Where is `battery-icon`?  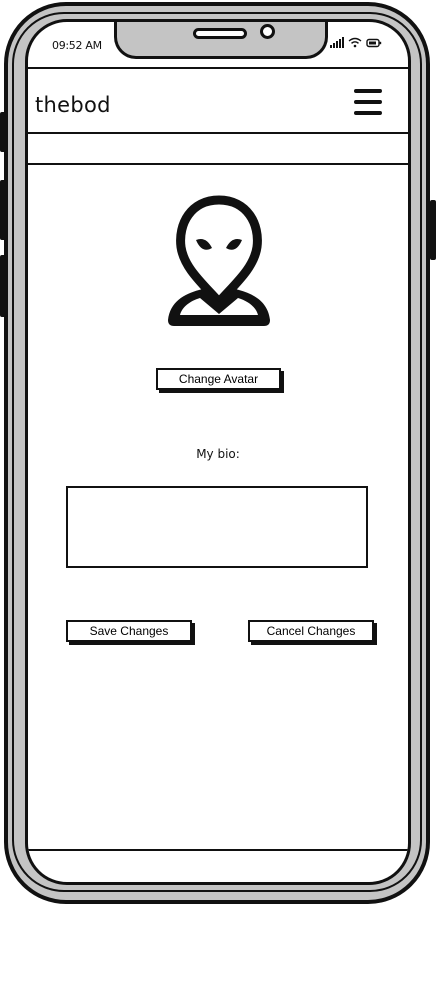 battery-icon is located at coordinates (374, 42).